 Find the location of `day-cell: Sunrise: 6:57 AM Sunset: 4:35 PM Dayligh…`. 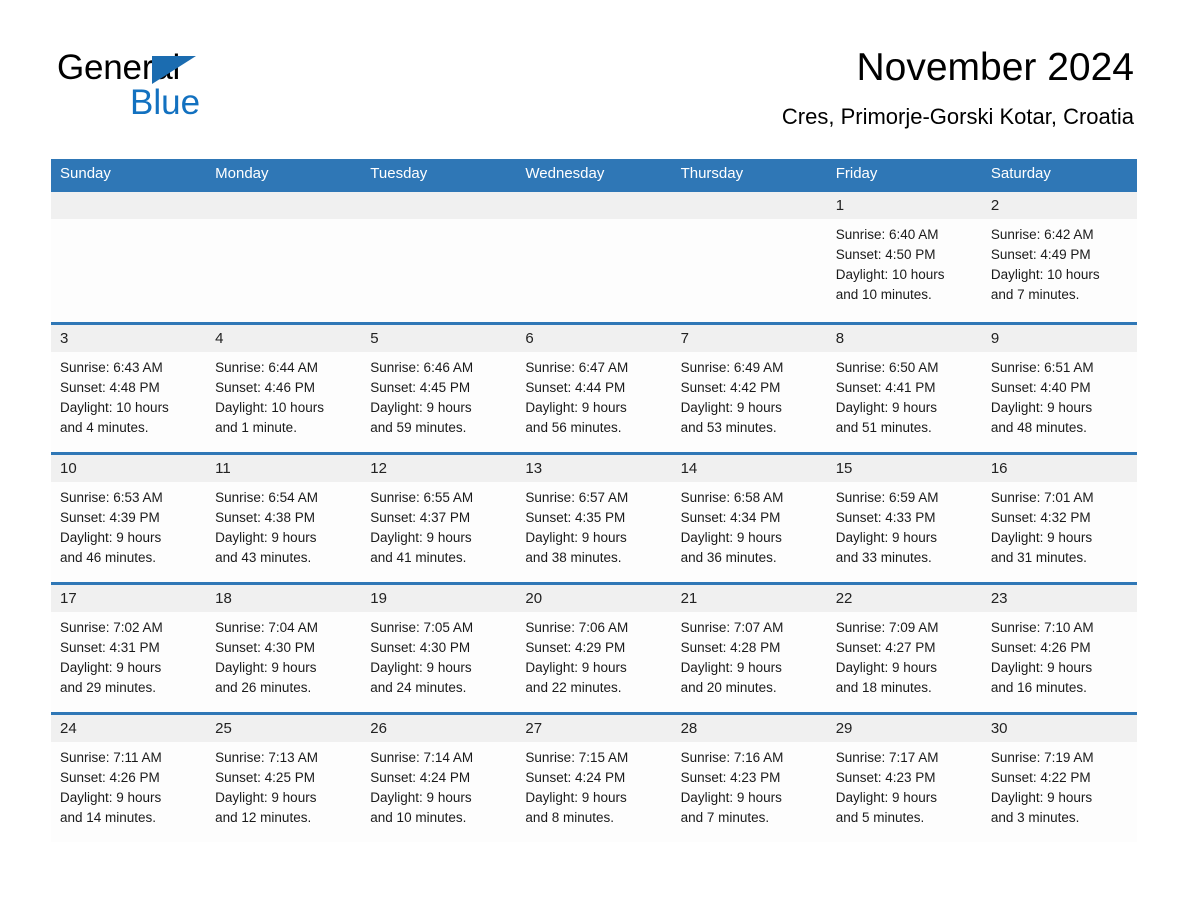

day-cell: Sunrise: 6:57 AM Sunset: 4:35 PM Dayligh… is located at coordinates (593, 532).